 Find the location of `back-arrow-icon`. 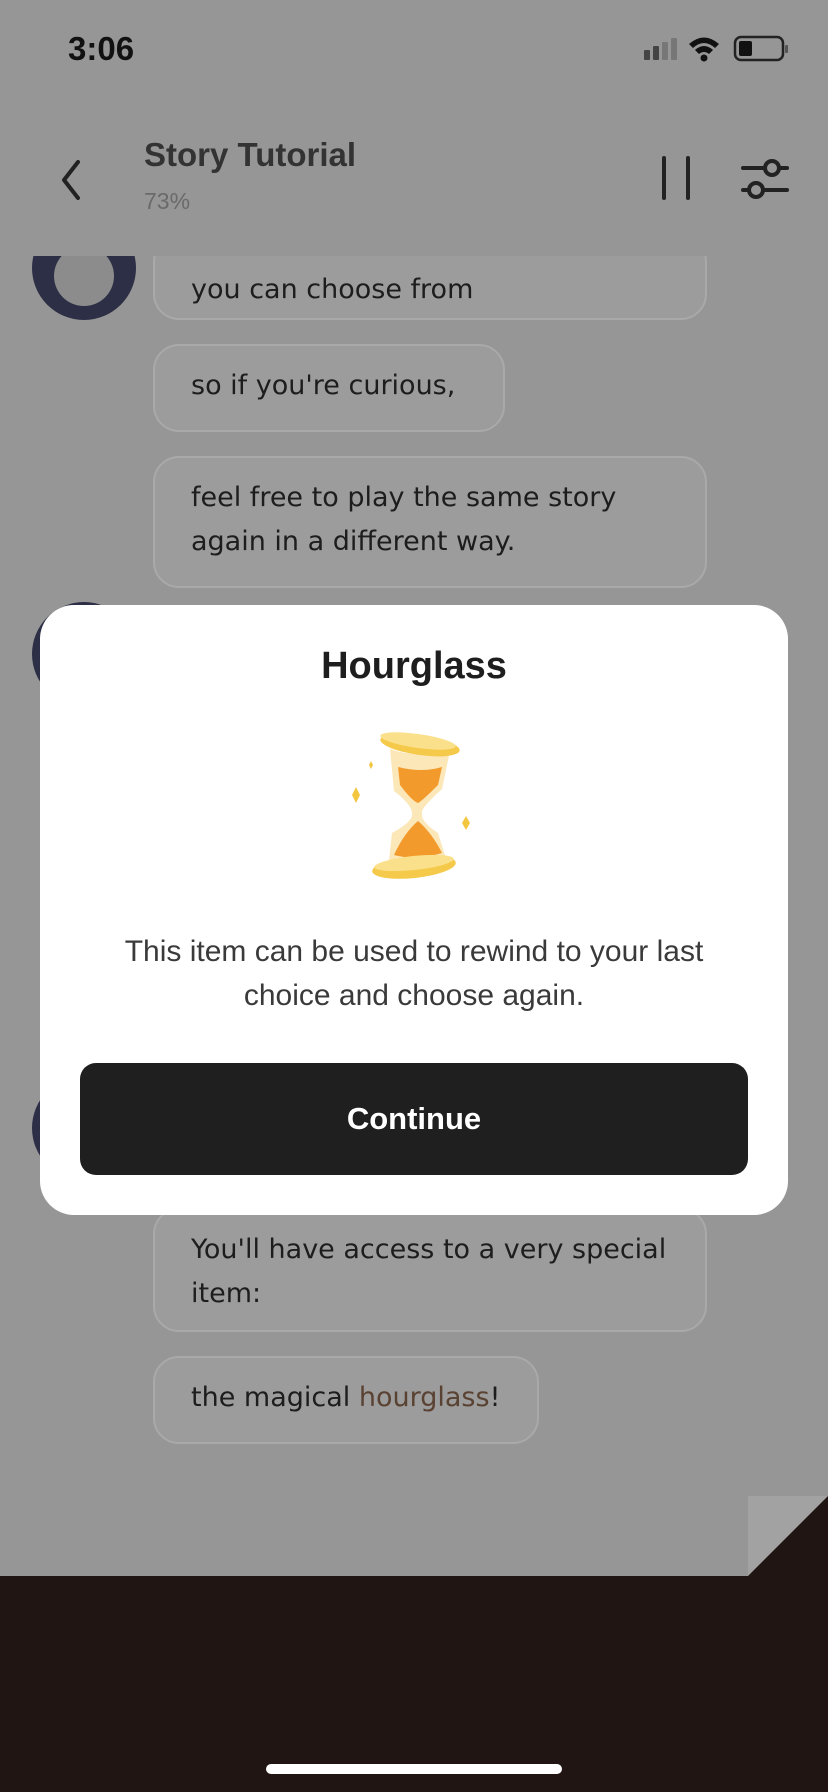

back-arrow-icon is located at coordinates (72, 180).